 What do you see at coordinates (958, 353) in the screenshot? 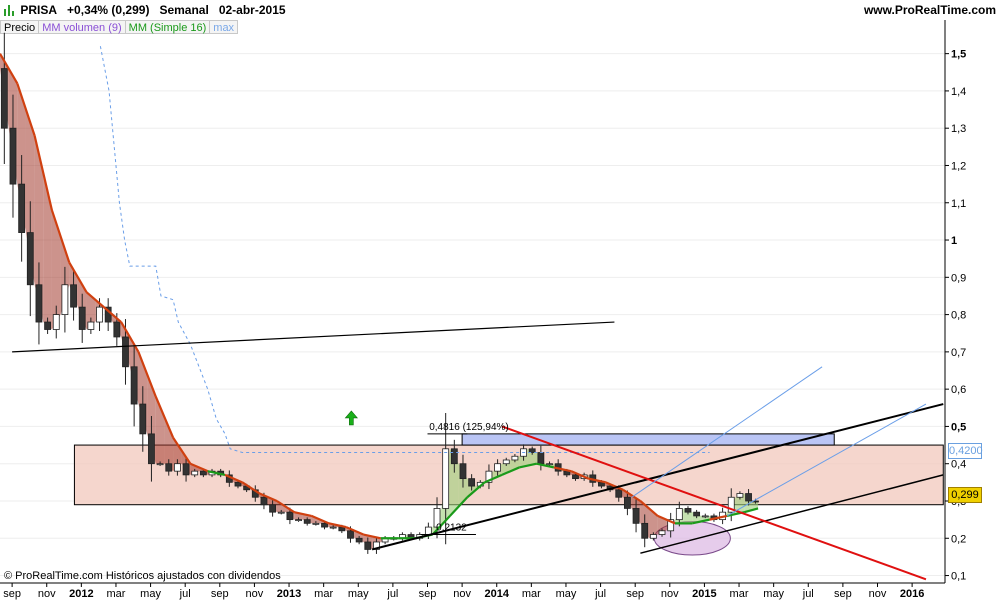
I see `y-tick-label: 0,7` at bounding box center [958, 353].